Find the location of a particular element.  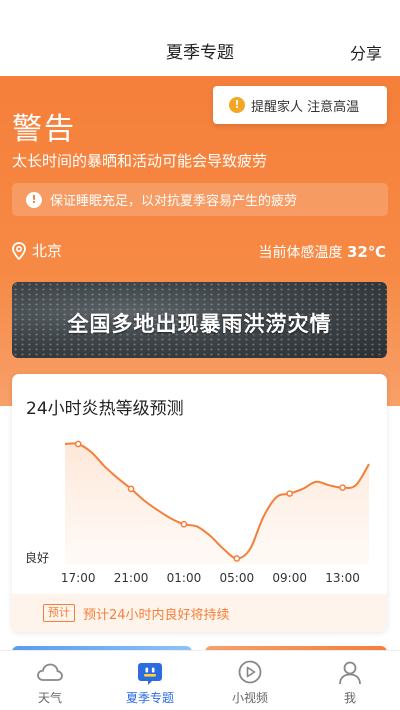

location: 北京 is located at coordinates (37, 250).